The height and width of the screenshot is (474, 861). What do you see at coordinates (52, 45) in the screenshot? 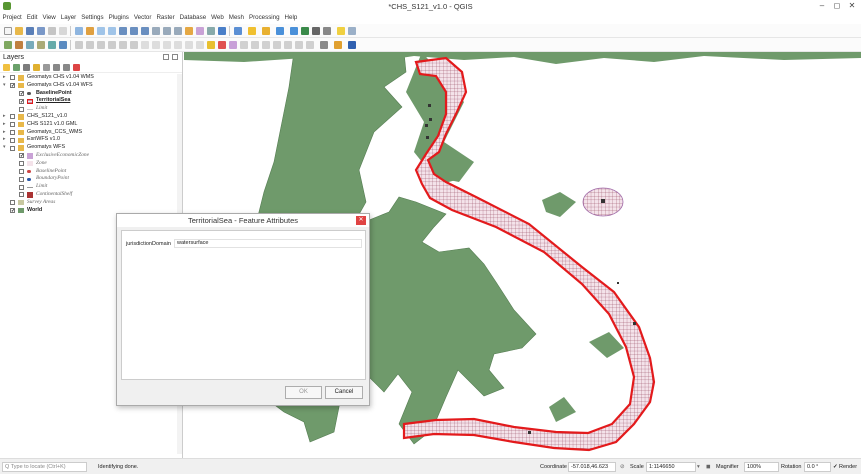
I see `vertex-tool-icon` at bounding box center [52, 45].